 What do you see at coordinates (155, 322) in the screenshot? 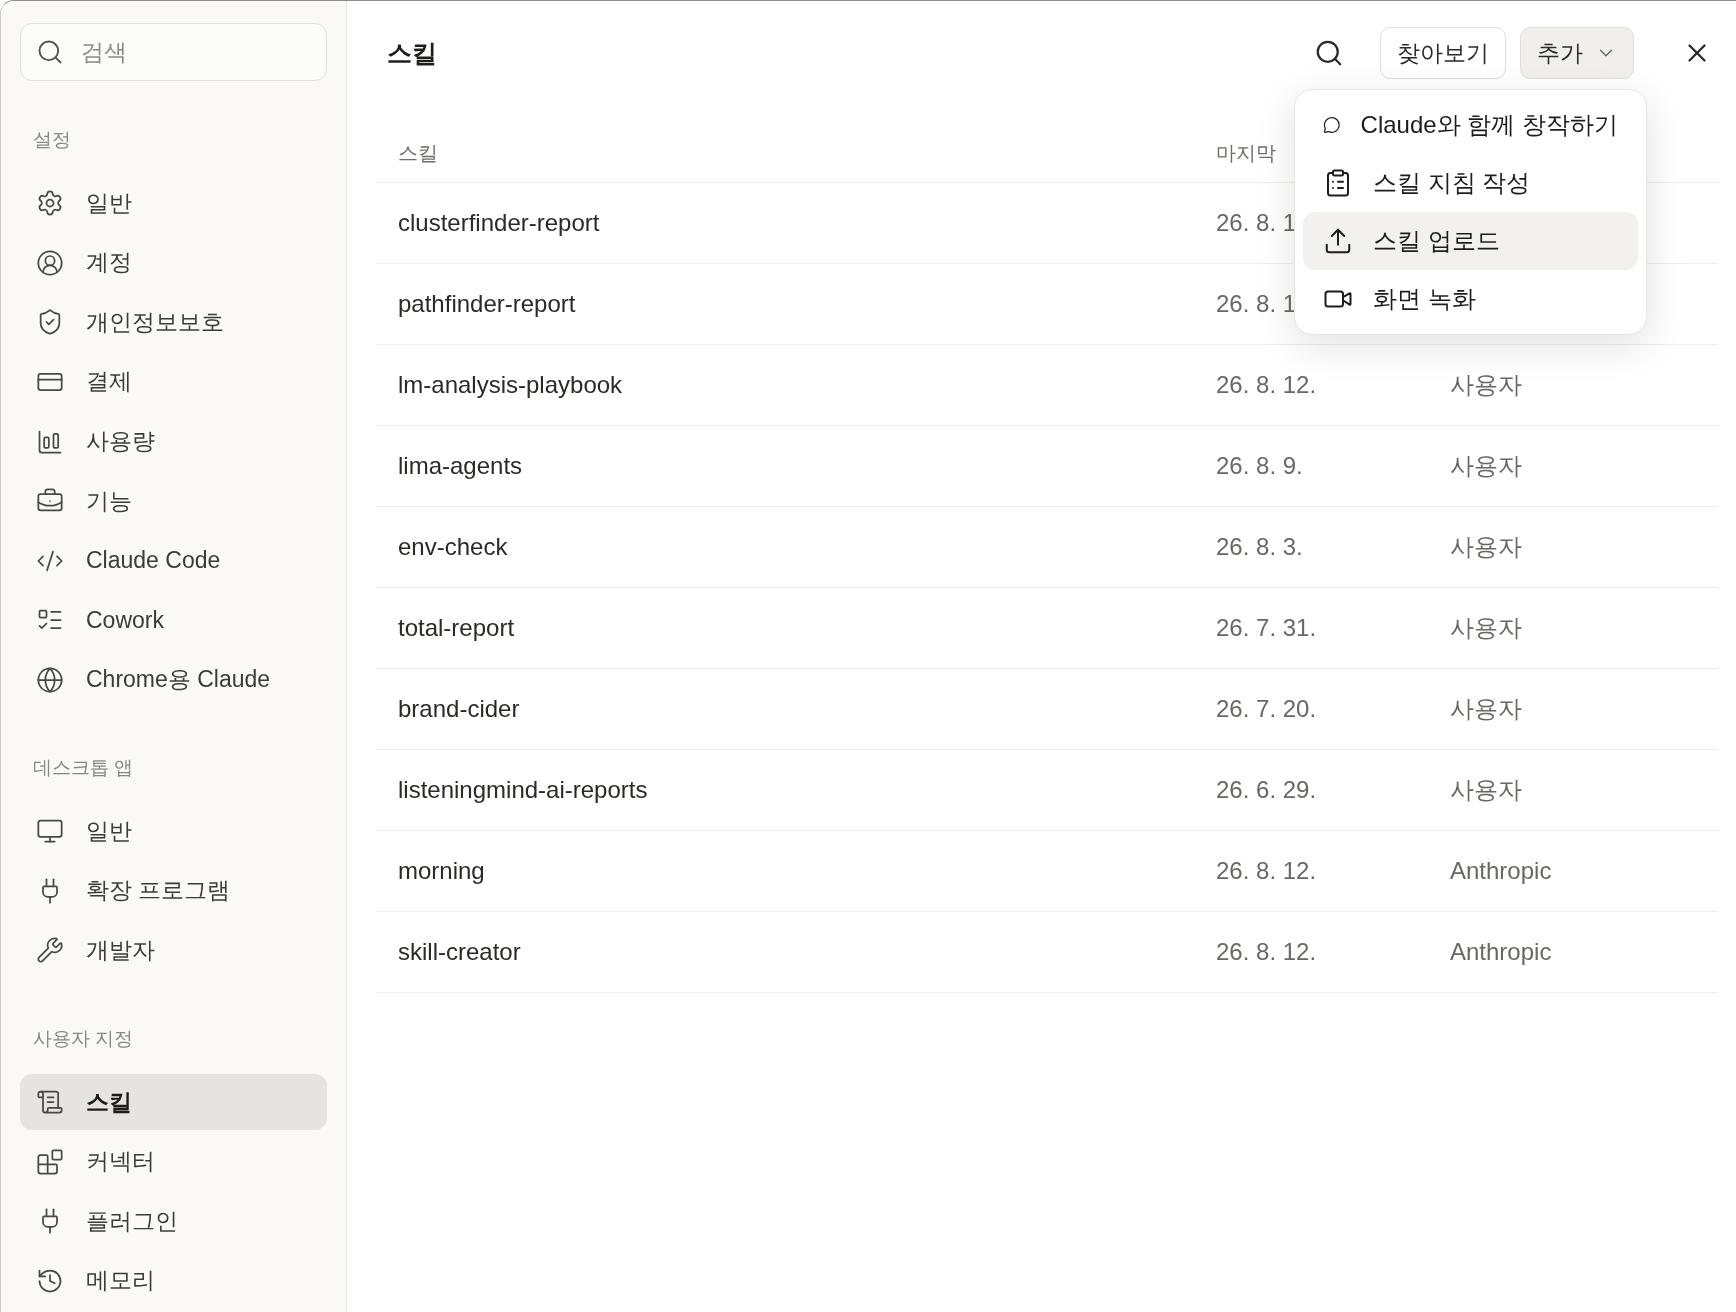
I see `sidebar-item-label: 개인정보보호` at bounding box center [155, 322].